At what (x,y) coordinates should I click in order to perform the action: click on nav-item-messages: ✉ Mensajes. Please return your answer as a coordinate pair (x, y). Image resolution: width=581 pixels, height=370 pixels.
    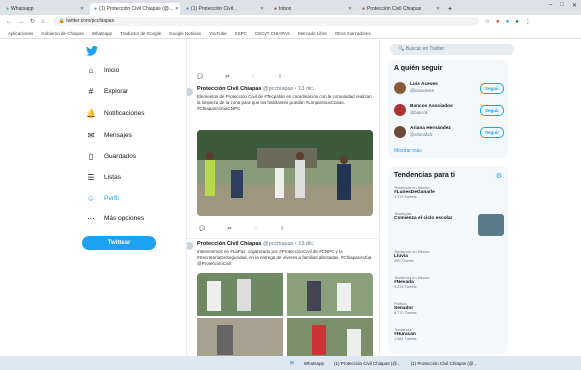
    Looking at the image, I should click on (109, 135).